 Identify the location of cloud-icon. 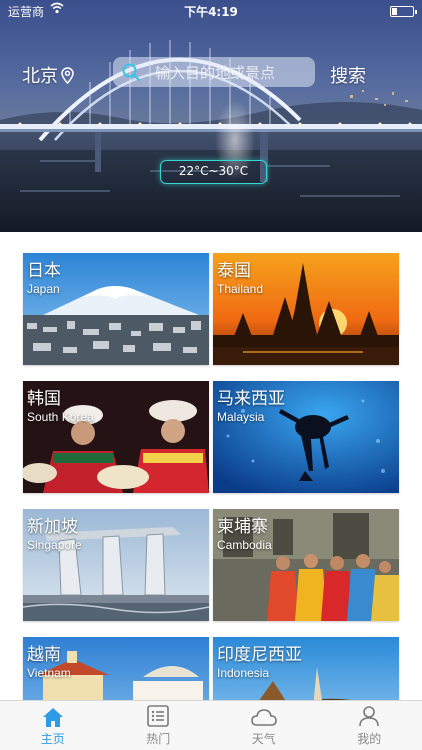
(263, 717).